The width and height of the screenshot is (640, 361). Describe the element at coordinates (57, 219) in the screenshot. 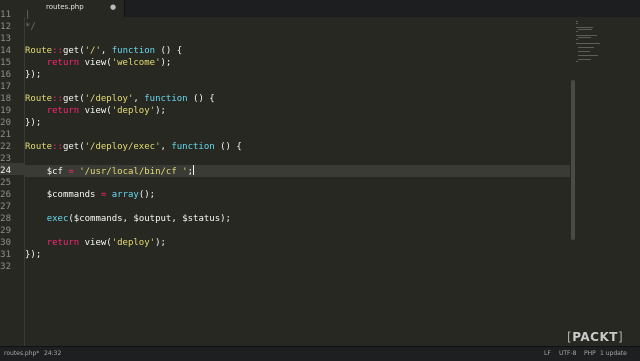

I see `code-token: exec` at that location.